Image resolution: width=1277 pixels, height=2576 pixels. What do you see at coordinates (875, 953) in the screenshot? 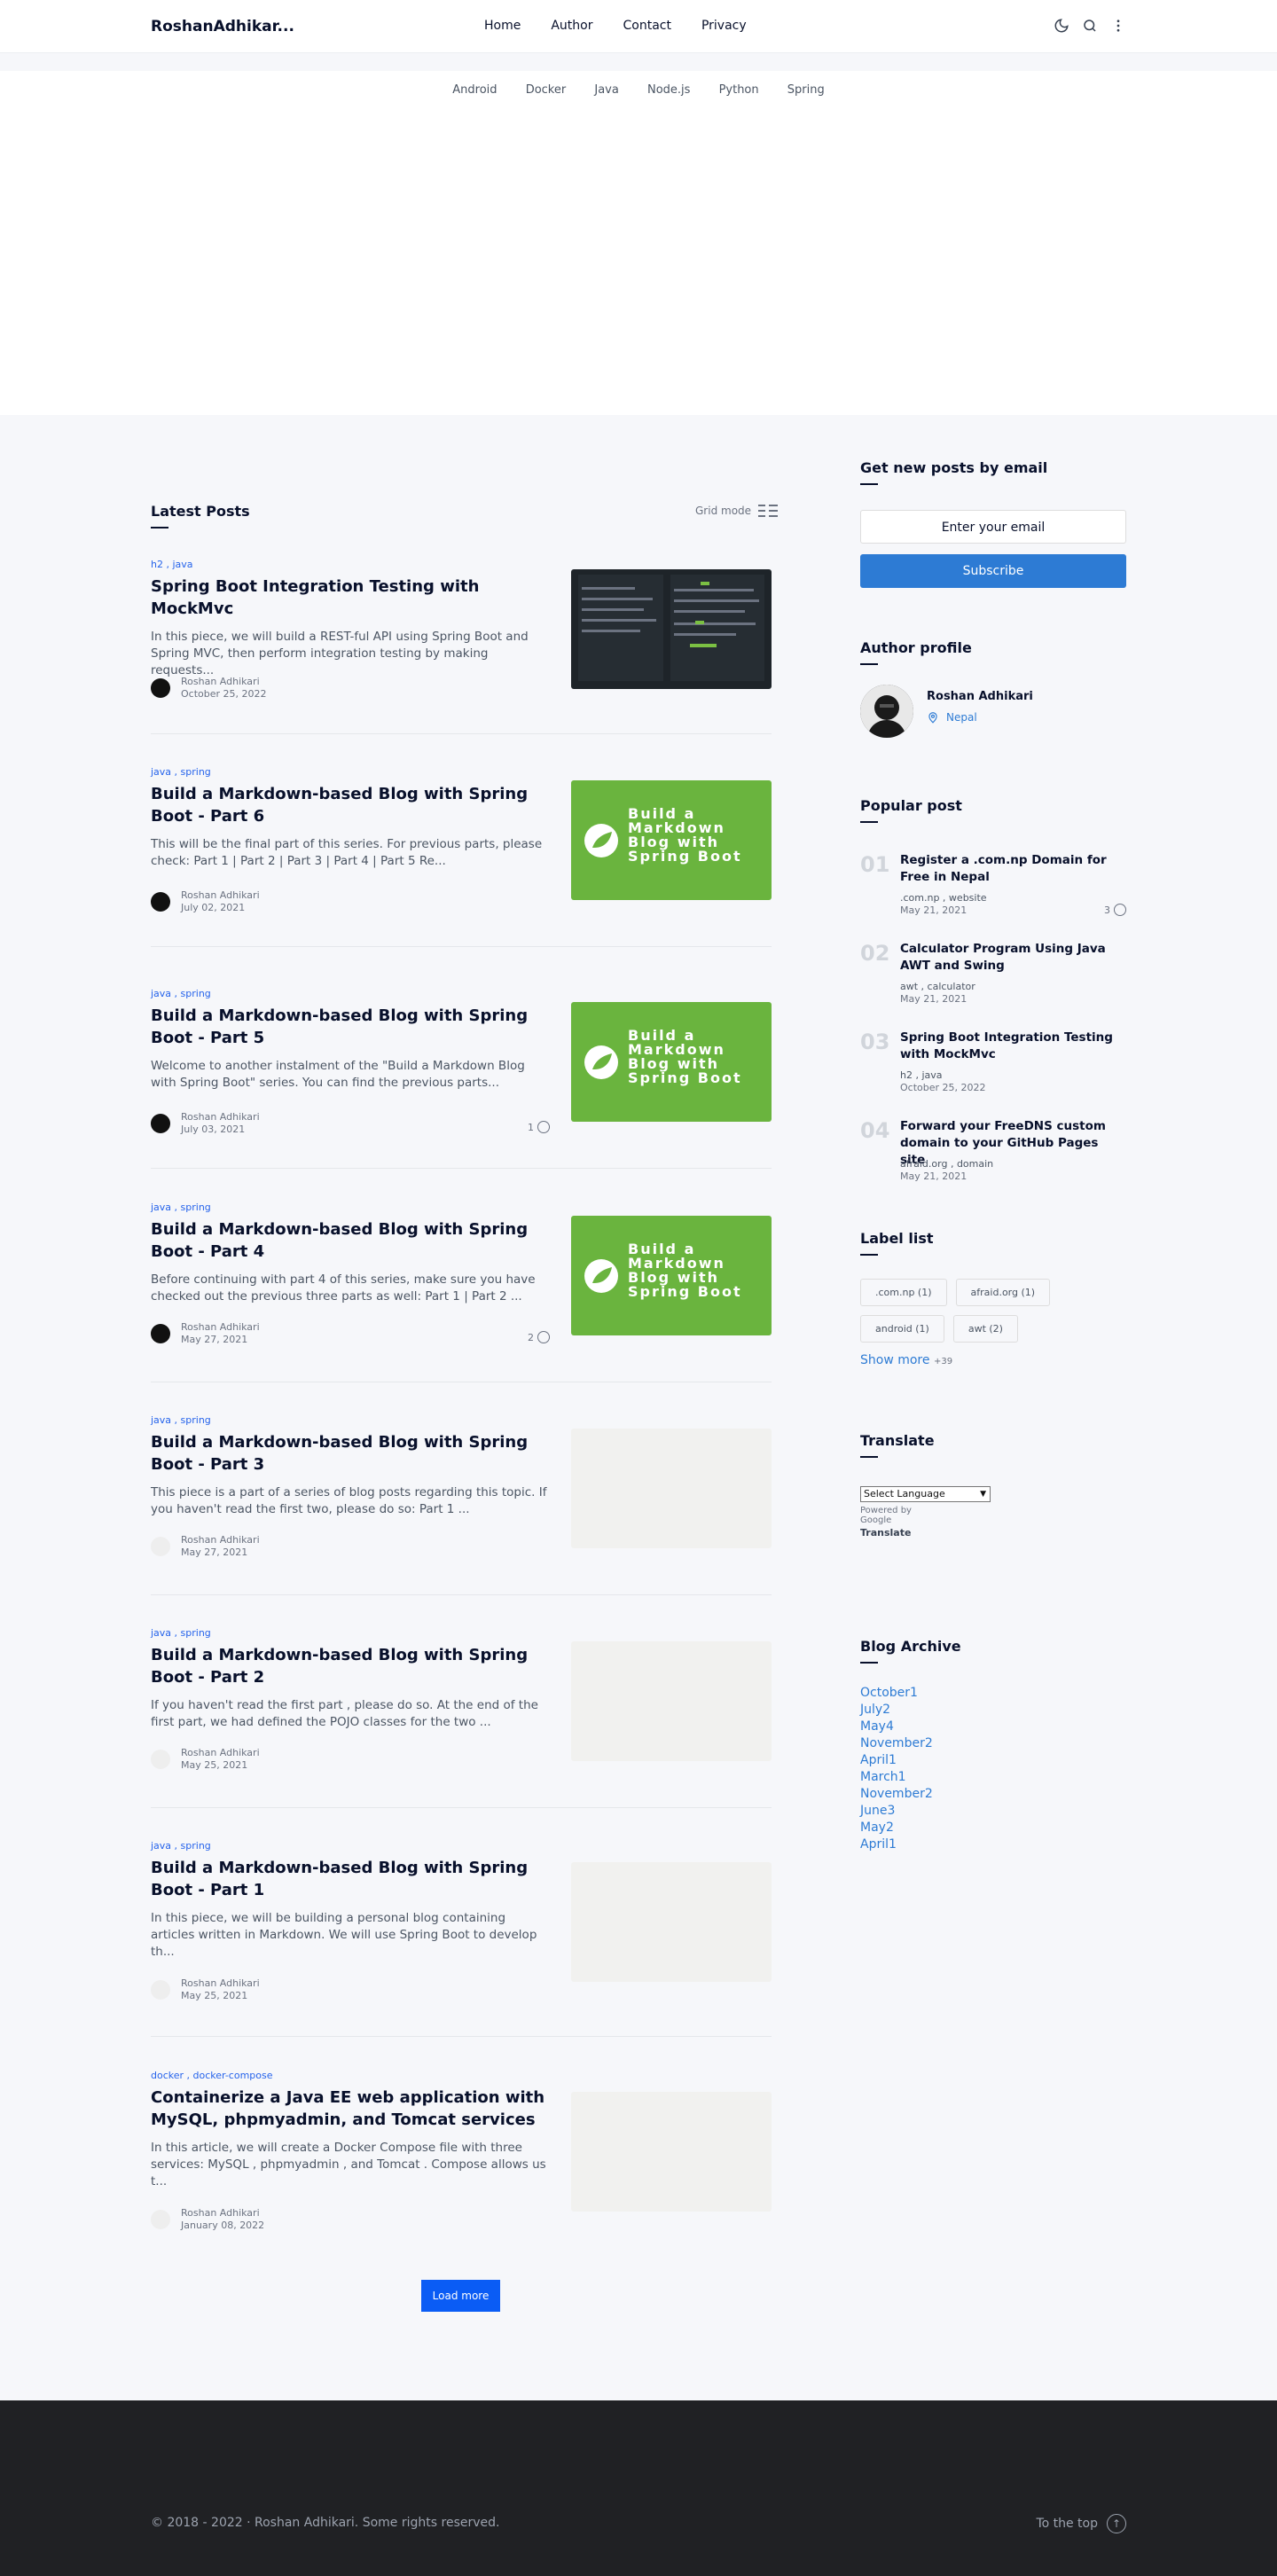
I see `popular-post-number: 02` at bounding box center [875, 953].